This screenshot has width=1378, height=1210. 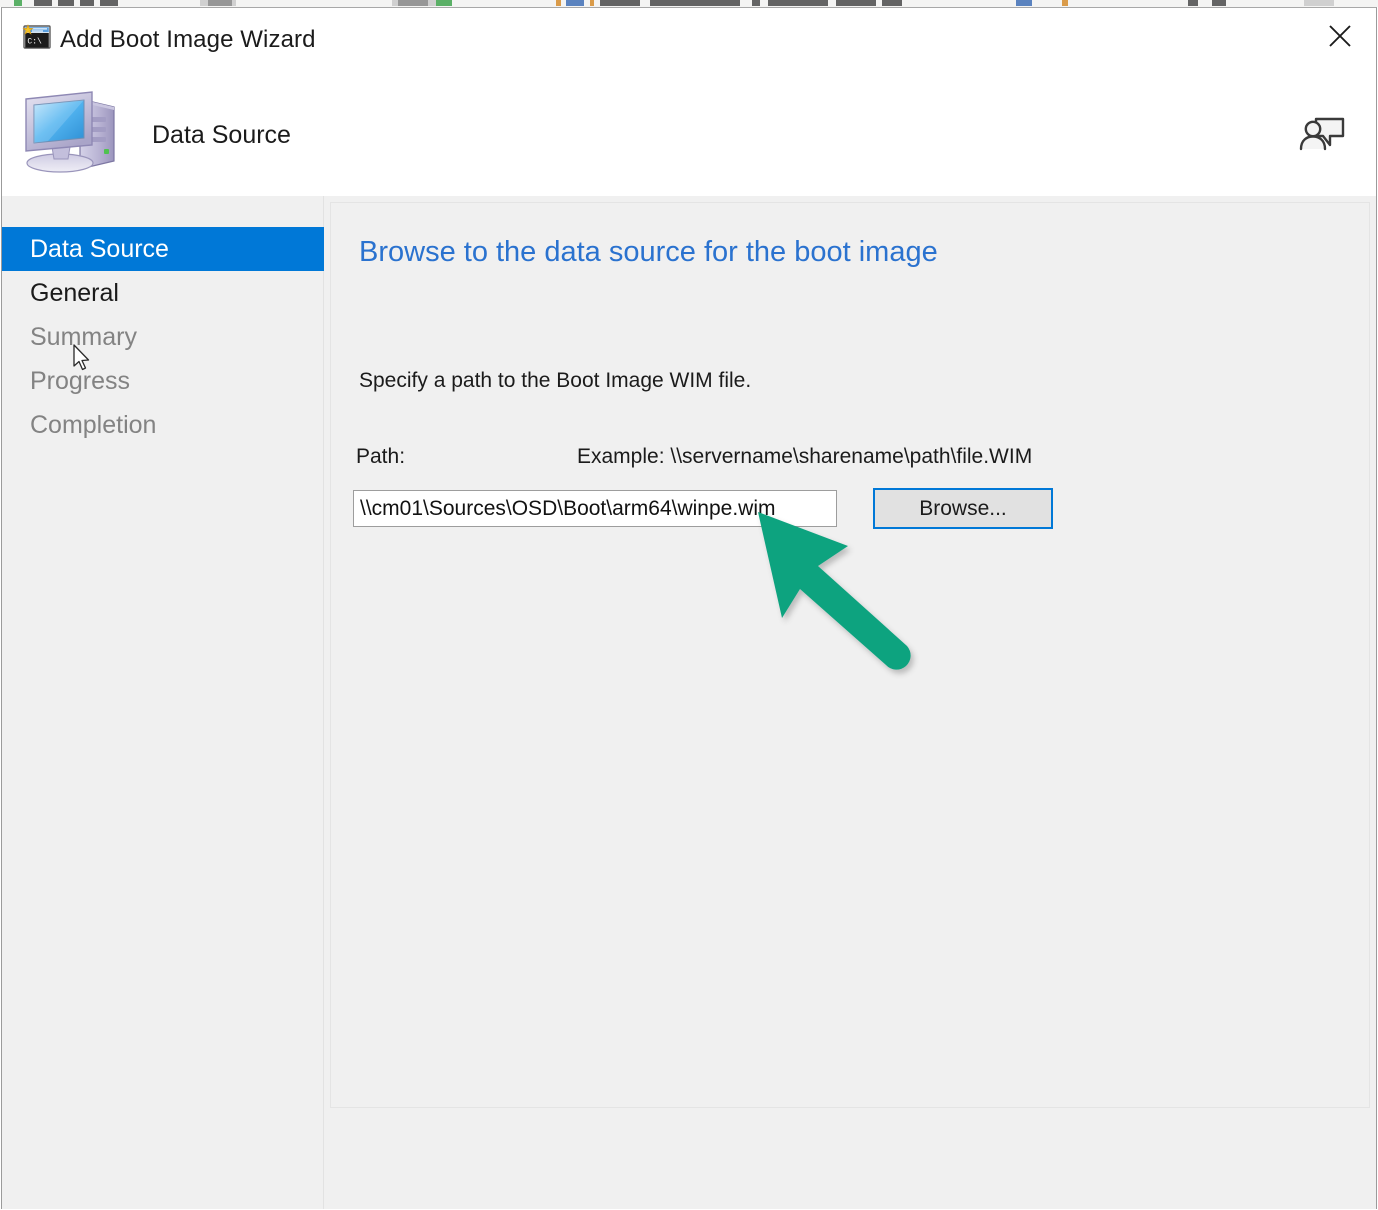 I want to click on close-button, so click(x=1340, y=36).